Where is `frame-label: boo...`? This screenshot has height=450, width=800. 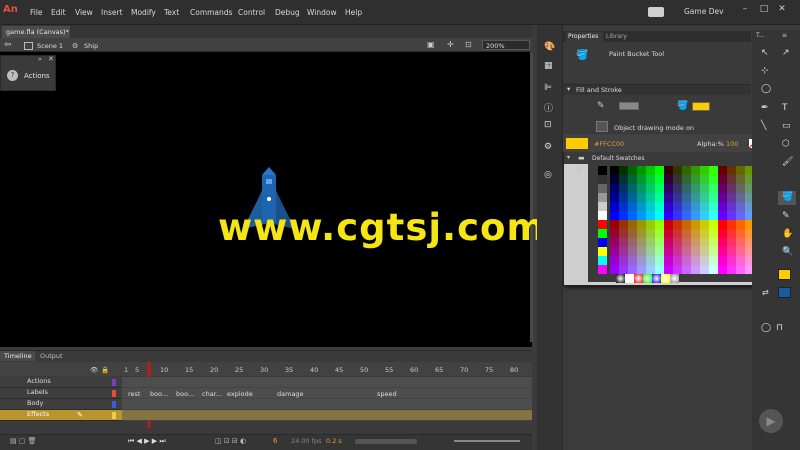 frame-label: boo... is located at coordinates (159, 394).